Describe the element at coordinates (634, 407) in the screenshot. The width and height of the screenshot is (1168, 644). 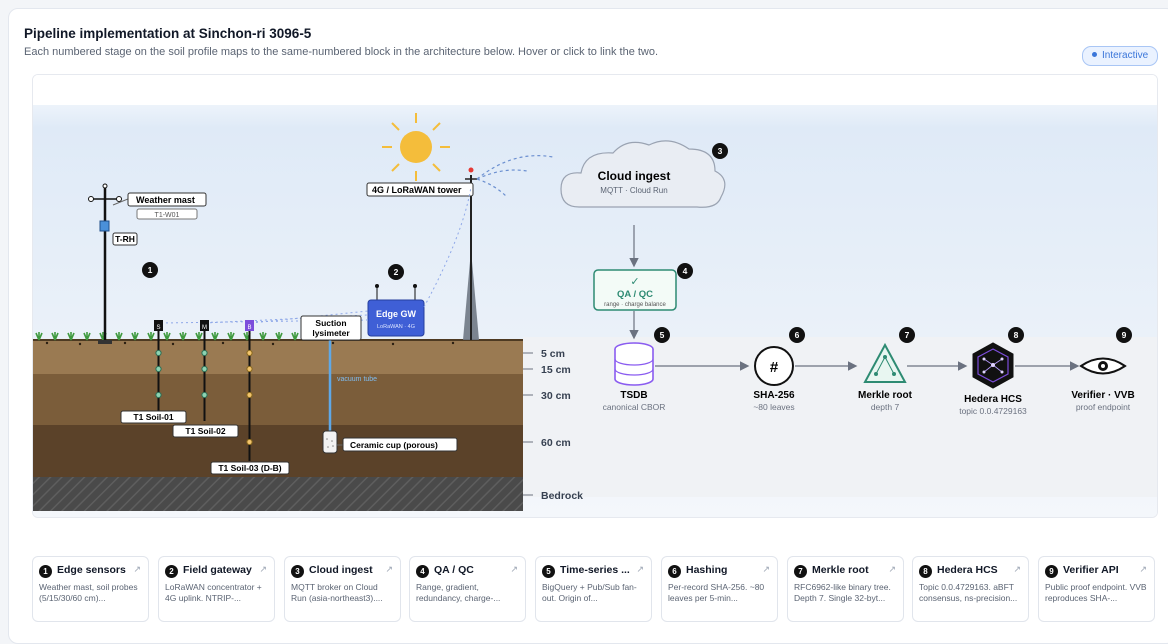
I see `tsdb-subtitle: canonical CBOR` at that location.